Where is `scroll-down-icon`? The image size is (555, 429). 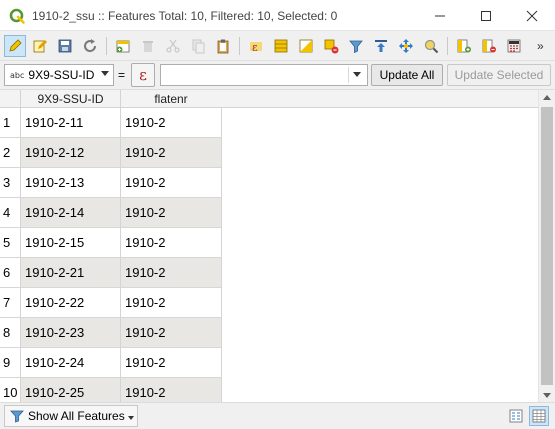 scroll-down-icon is located at coordinates (547, 395).